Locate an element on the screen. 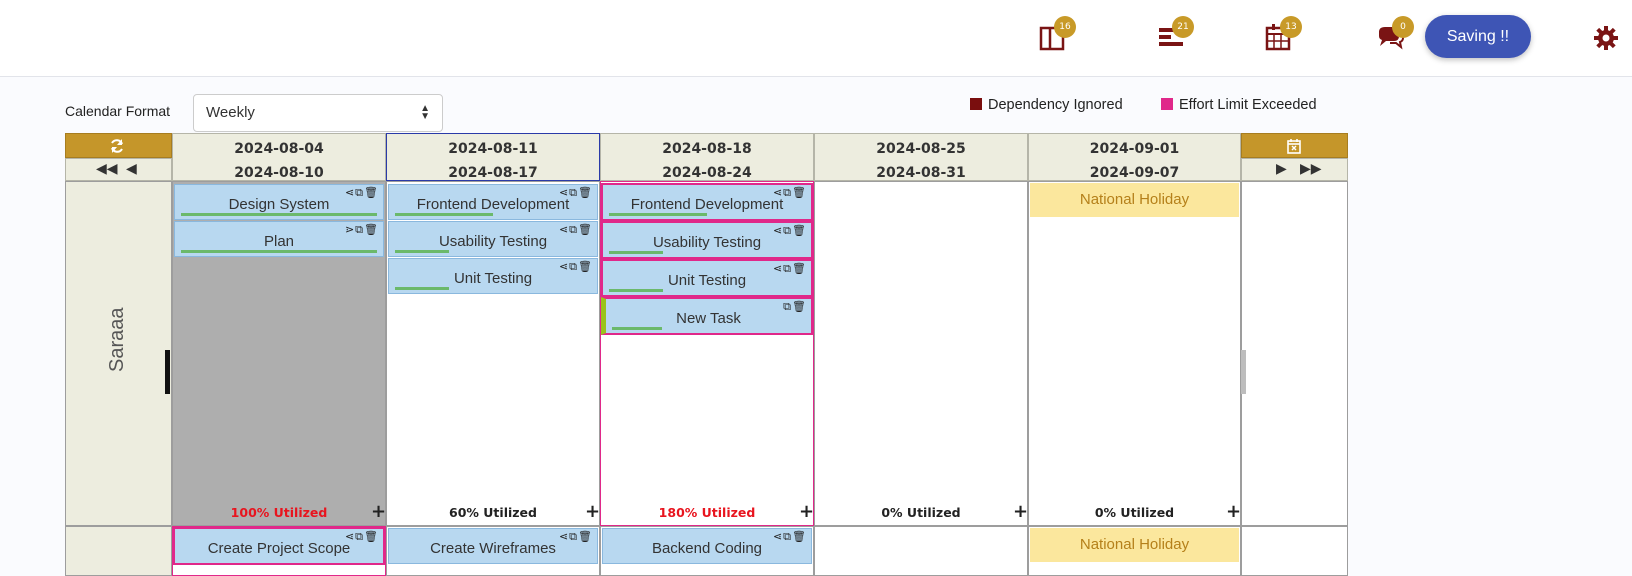  refresh-cell is located at coordinates (118, 145).